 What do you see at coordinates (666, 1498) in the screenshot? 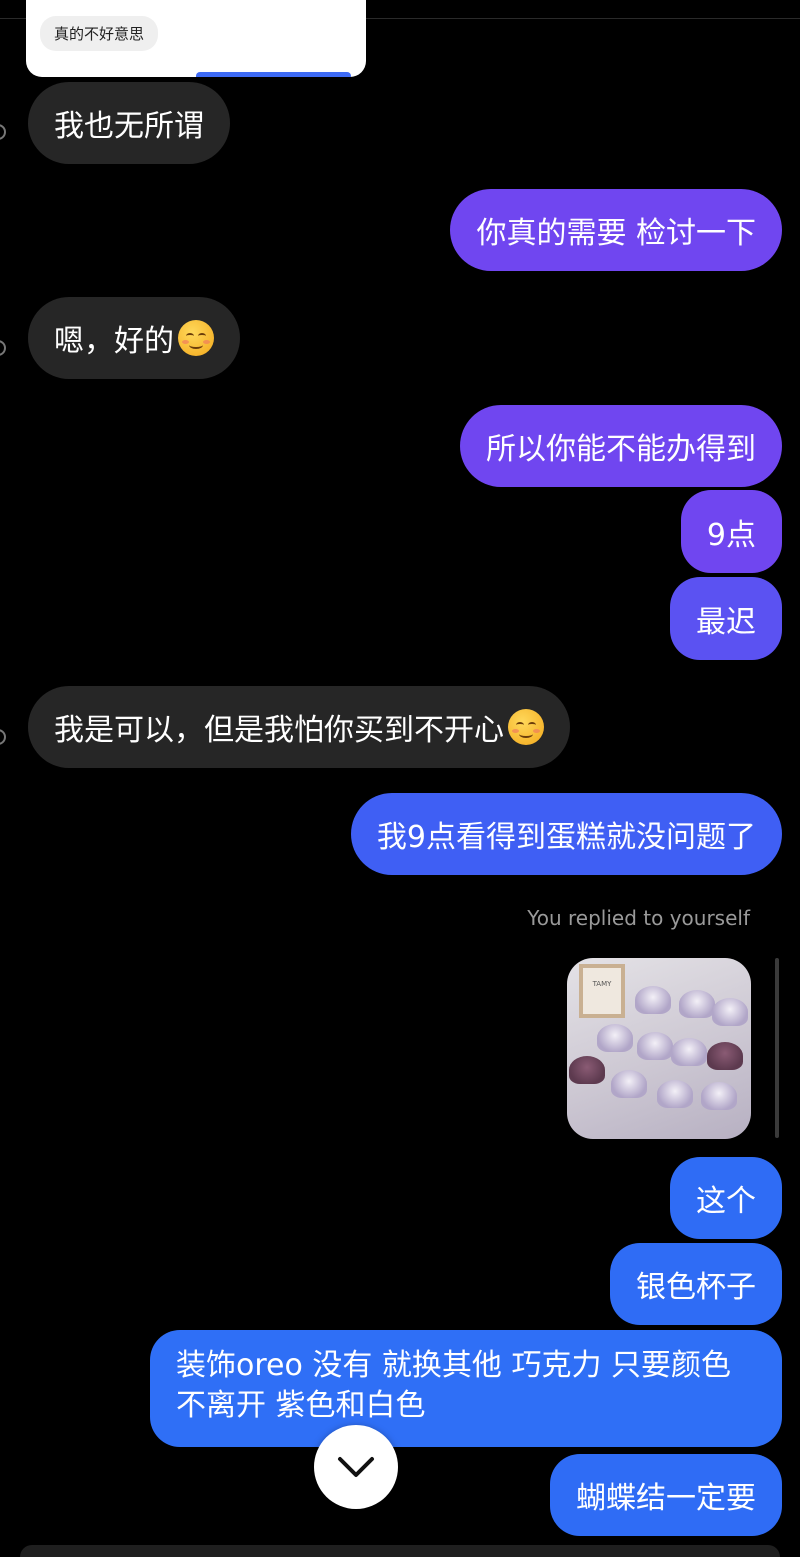
I see `message-text: 蝴蝶结一定要` at bounding box center [666, 1498].